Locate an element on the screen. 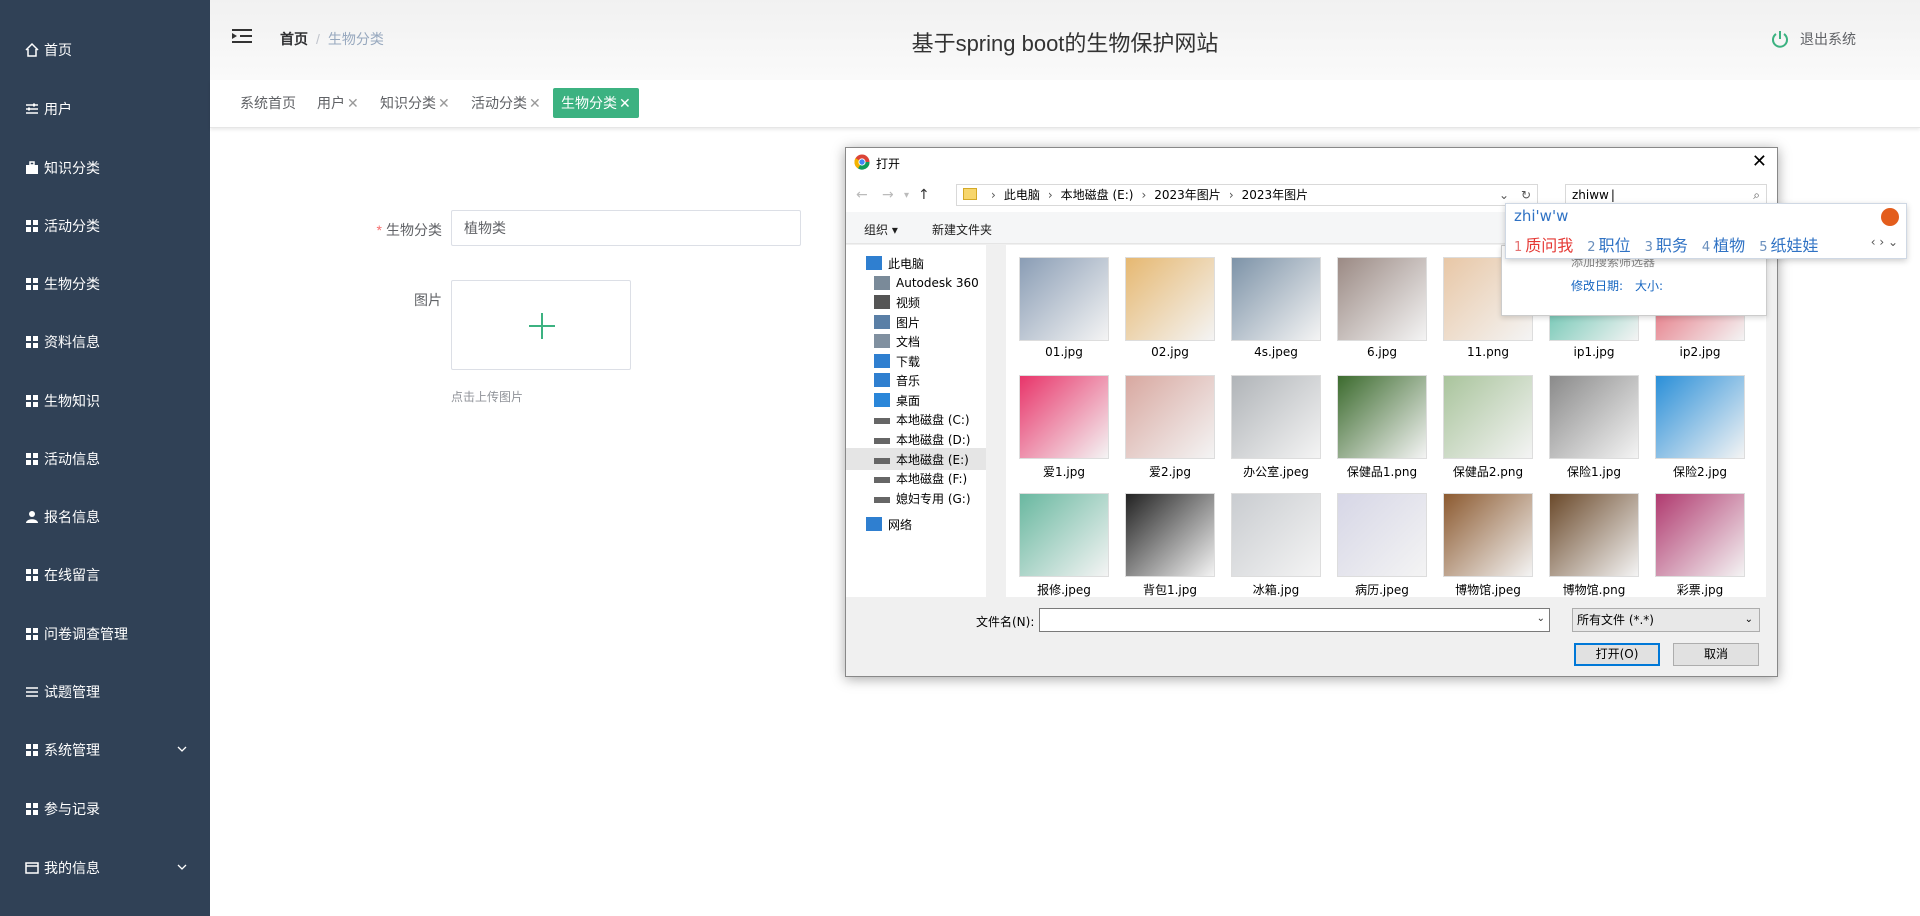  ime-candidate: 1 质问我 is located at coordinates (1543, 244).